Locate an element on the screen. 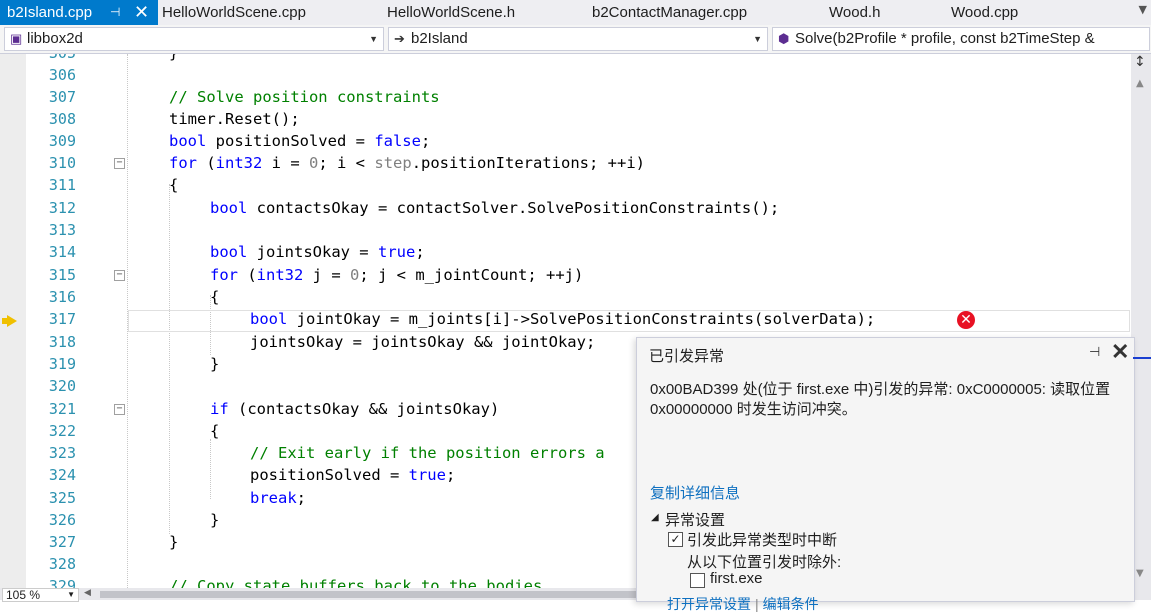 Image resolution: width=1151 pixels, height=614 pixels. line-number: 316 is located at coordinates (62, 297).